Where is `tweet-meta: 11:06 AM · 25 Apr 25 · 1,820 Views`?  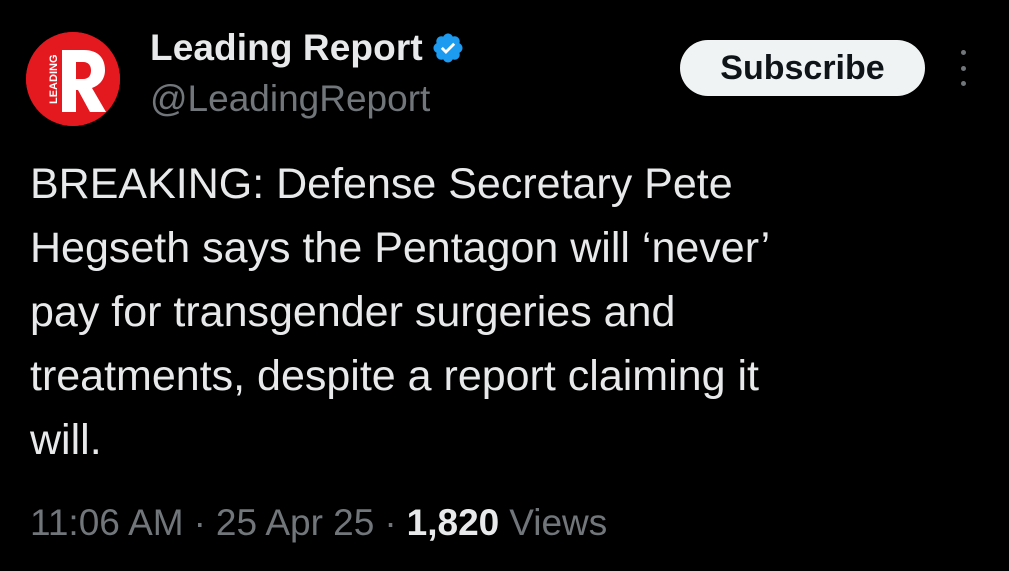 tweet-meta: 11:06 AM · 25 Apr 25 · 1,820 Views is located at coordinates (318, 523).